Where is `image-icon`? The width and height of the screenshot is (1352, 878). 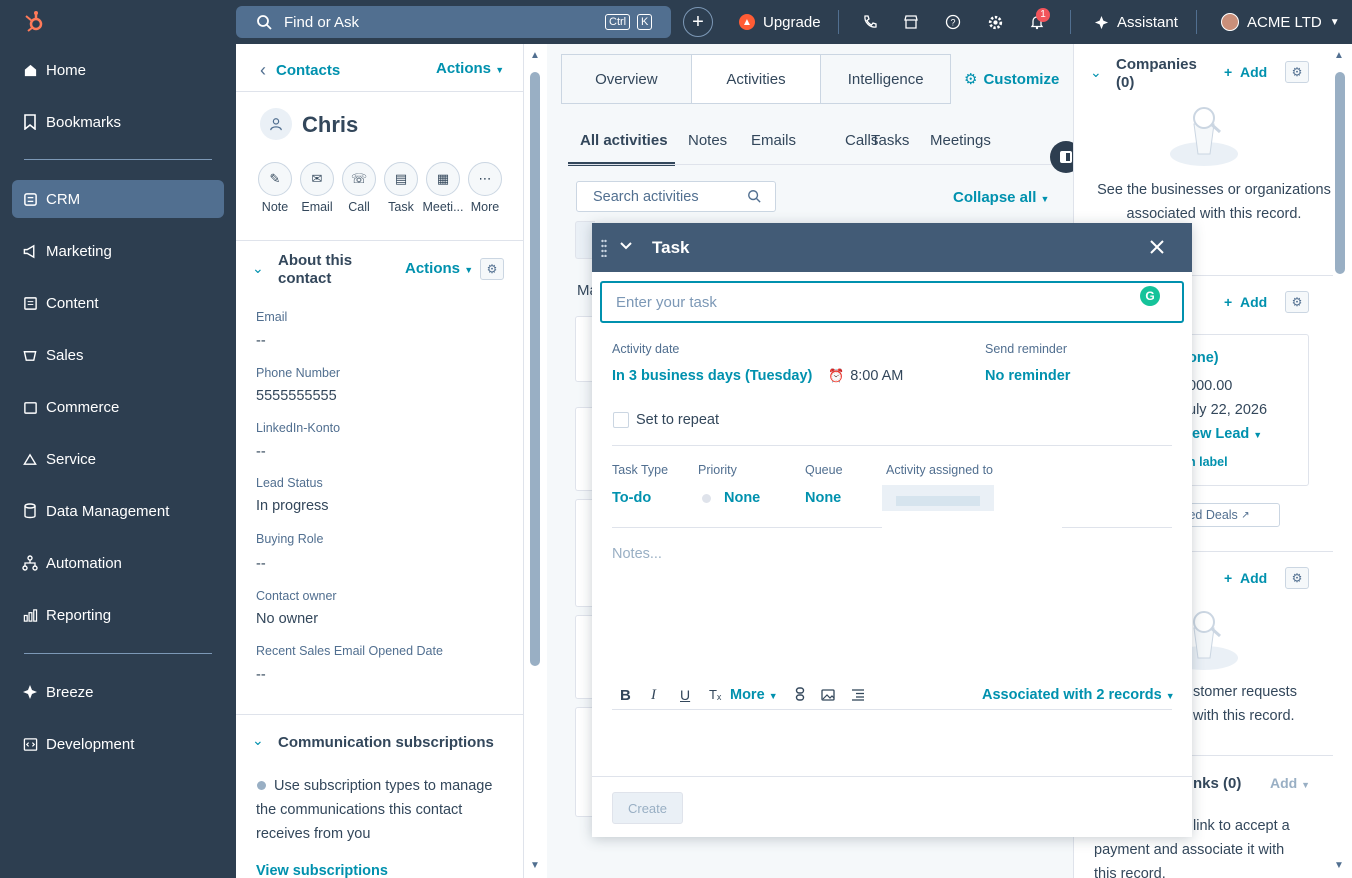 image-icon is located at coordinates (828, 696).